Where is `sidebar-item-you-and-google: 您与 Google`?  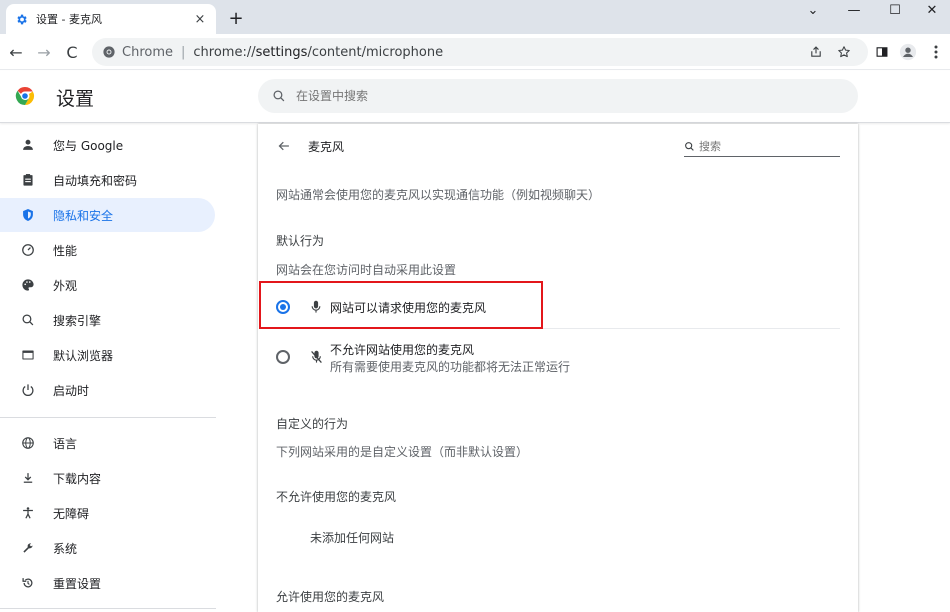
sidebar-item-you-and-google: 您与 Google is located at coordinates (107, 145).